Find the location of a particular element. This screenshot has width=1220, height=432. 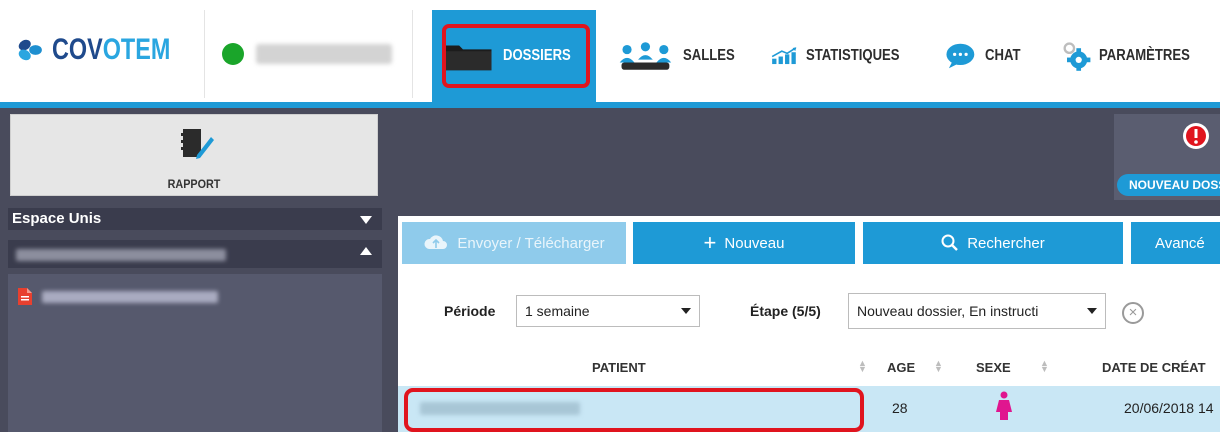

logo-text-part2: OTEM is located at coordinates (137, 49).